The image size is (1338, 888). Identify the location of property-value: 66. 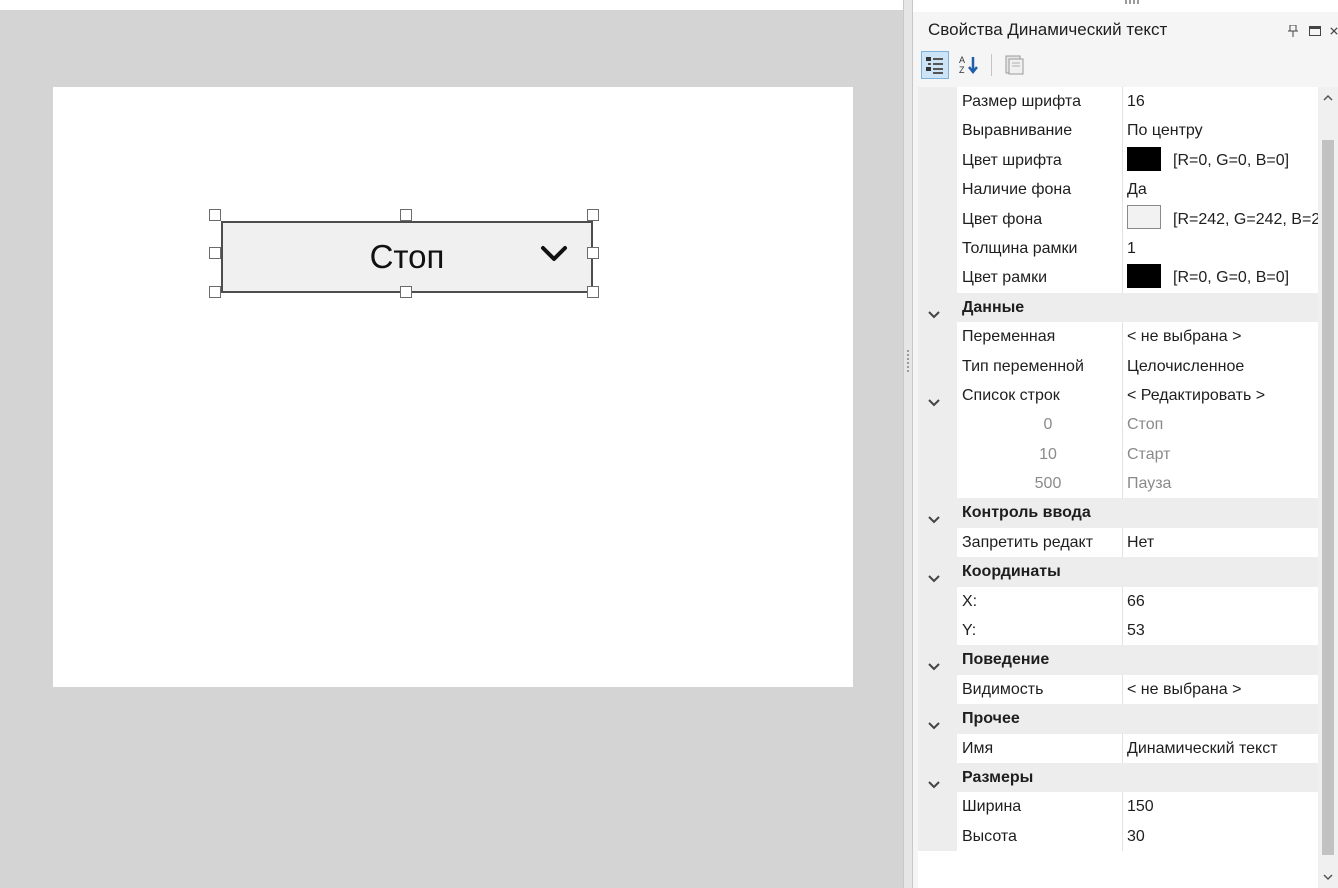
(1222, 601).